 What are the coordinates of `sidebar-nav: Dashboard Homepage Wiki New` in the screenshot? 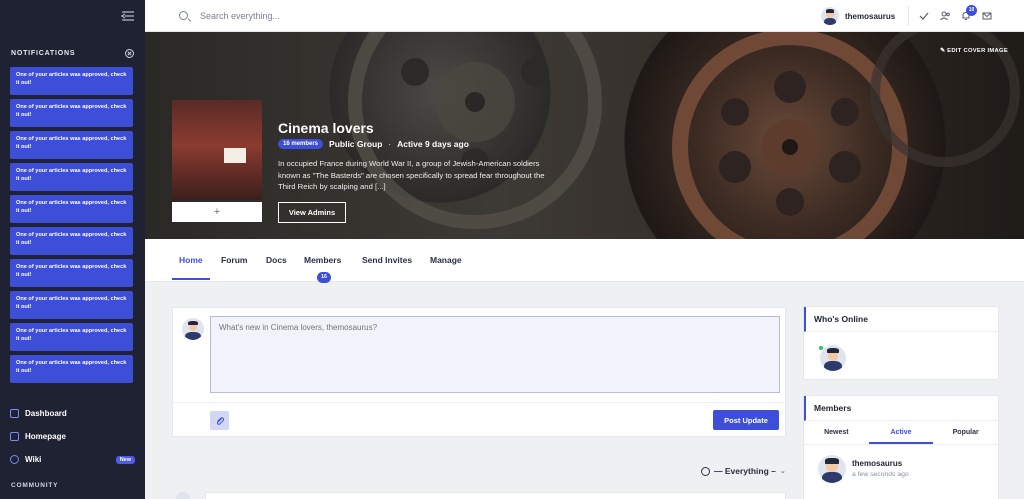 It's located at (72, 436).